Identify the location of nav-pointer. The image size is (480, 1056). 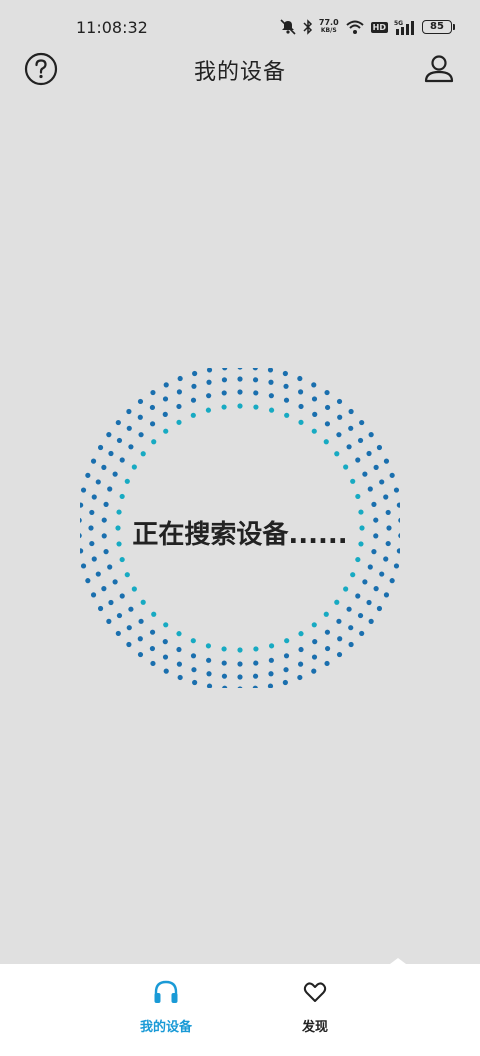
(398, 961).